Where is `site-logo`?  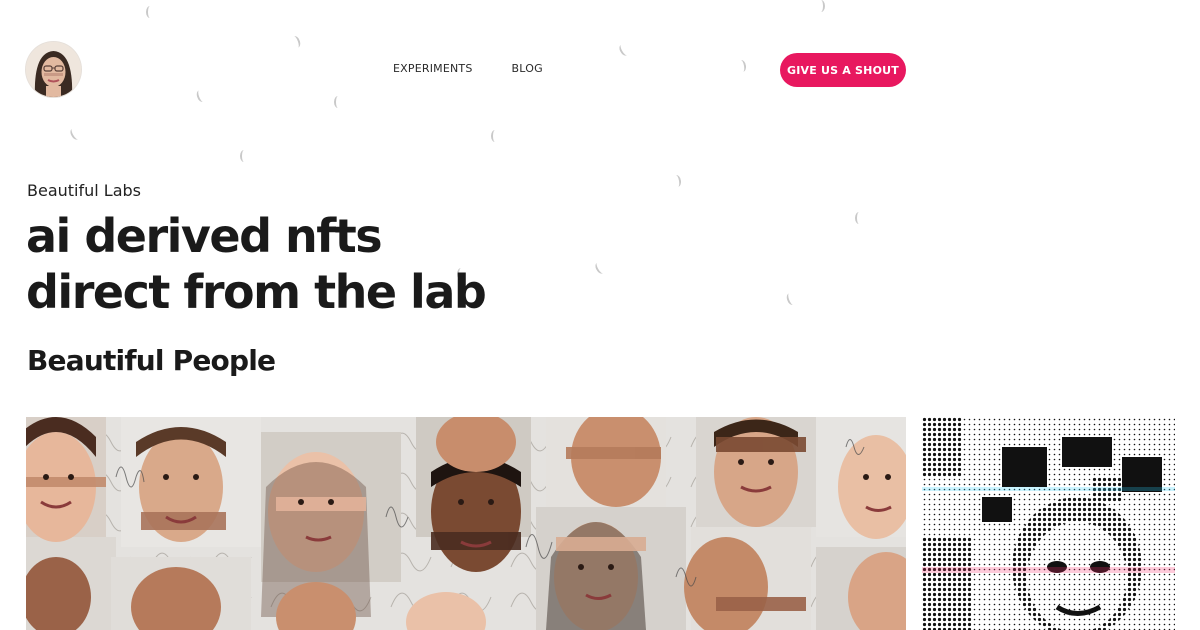 site-logo is located at coordinates (53, 69).